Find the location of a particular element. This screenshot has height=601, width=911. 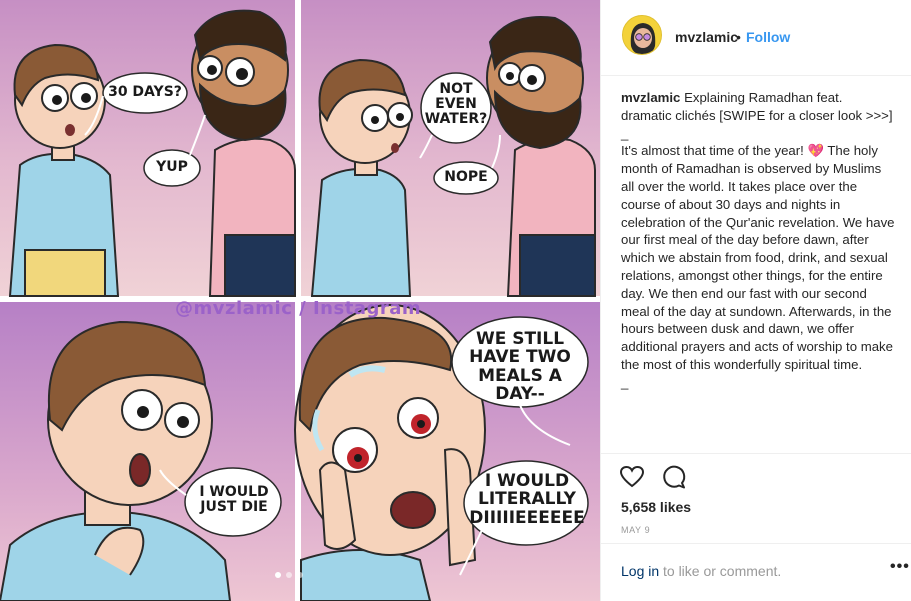

comment-login-row: Log in to like or comment. ••• is located at coordinates (756, 572).